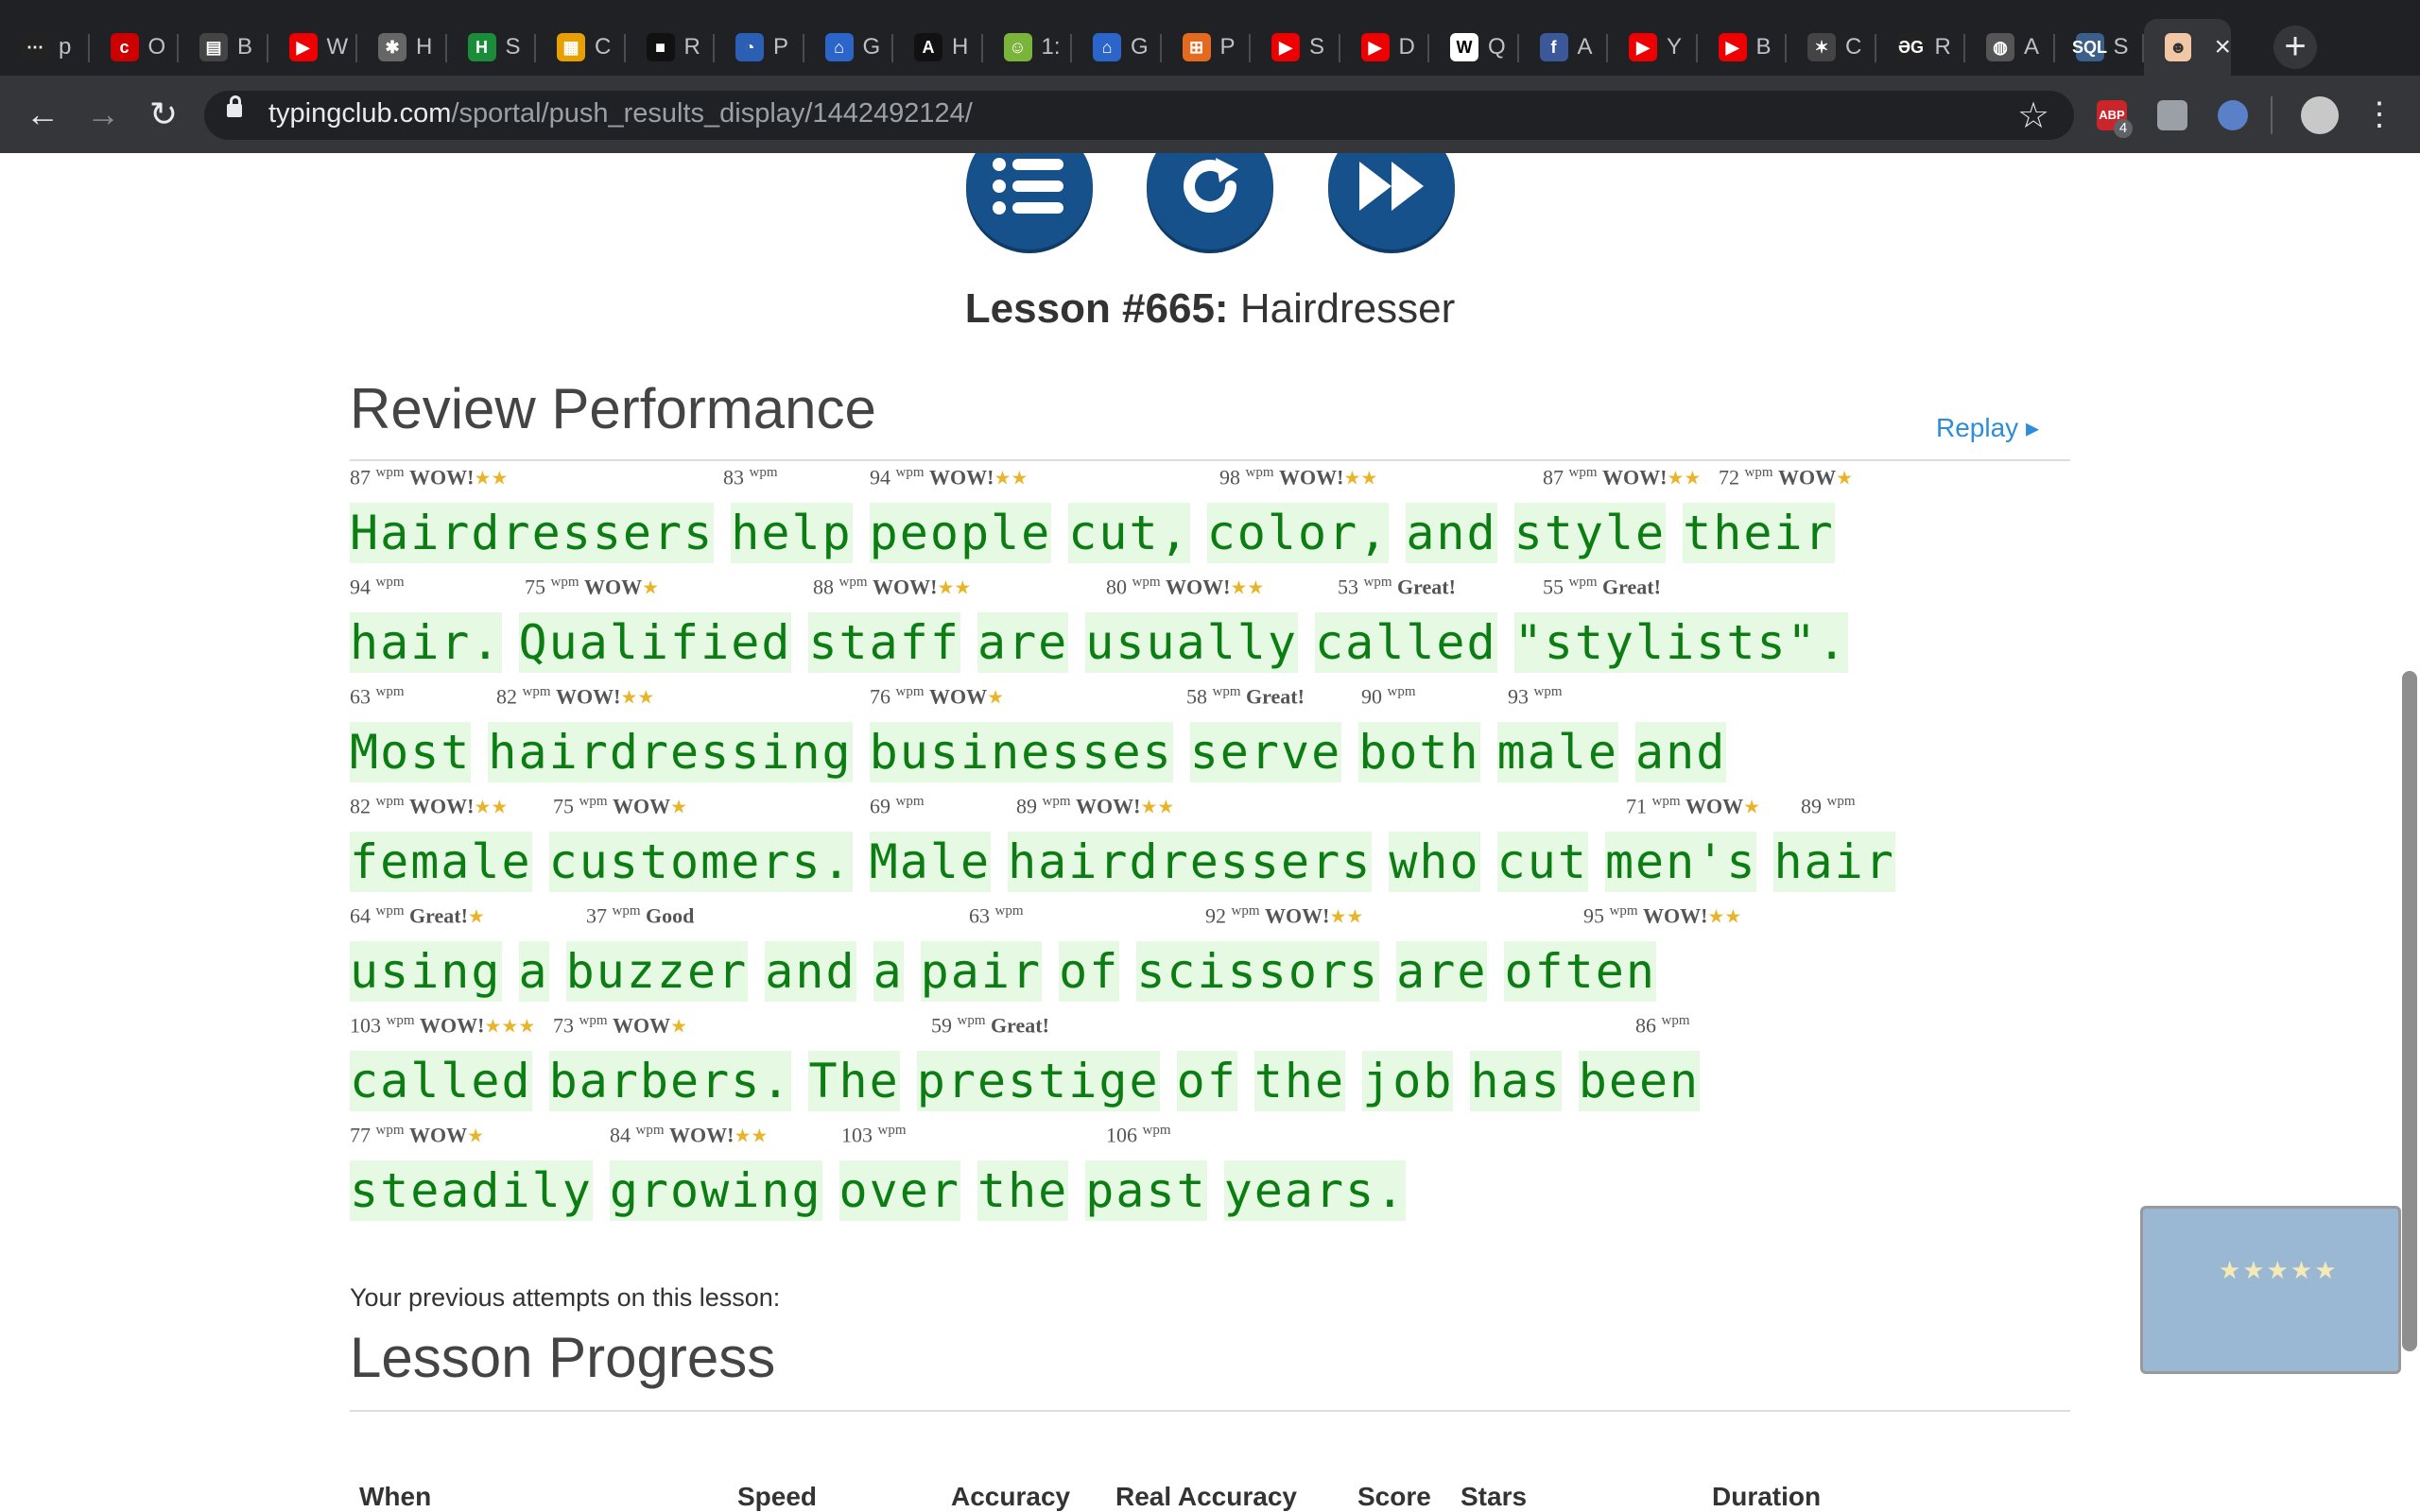 The height and width of the screenshot is (1512, 2420). What do you see at coordinates (1027, 47) in the screenshot?
I see `browser-tab: ☺ 1:` at bounding box center [1027, 47].